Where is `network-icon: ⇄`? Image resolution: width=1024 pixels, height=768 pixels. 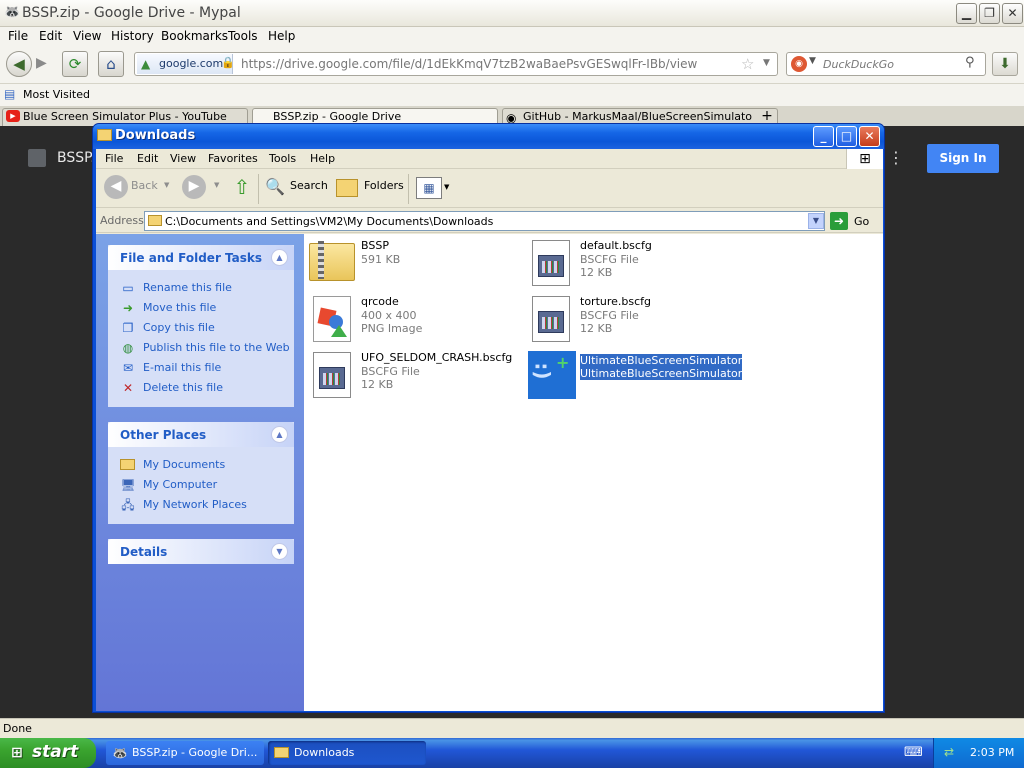 network-icon: ⇄ is located at coordinates (949, 752).